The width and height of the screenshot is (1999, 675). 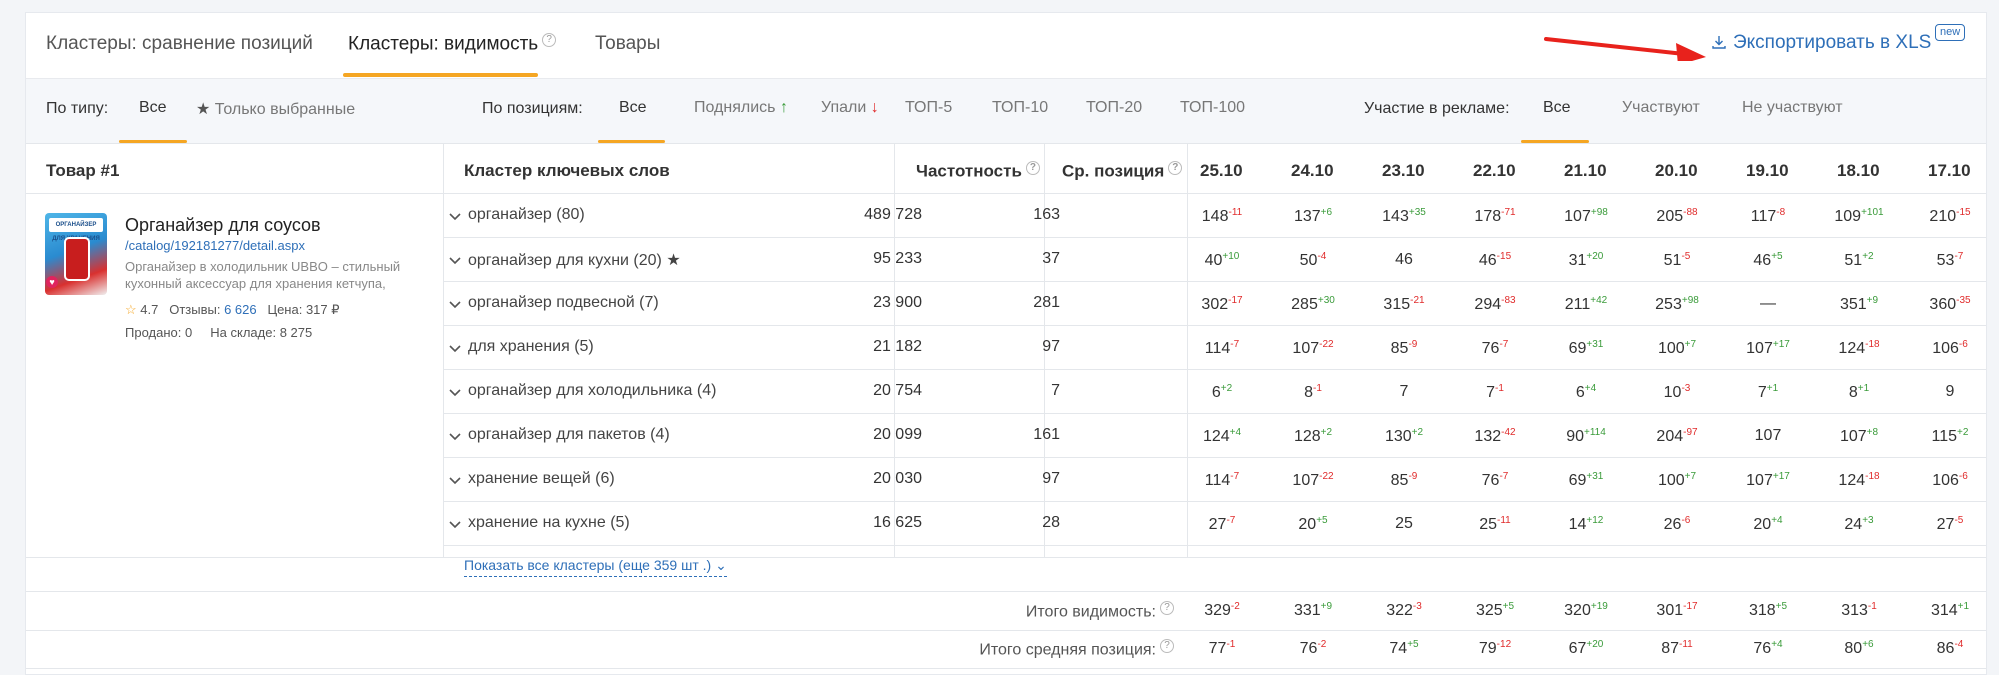 What do you see at coordinates (240, 309) in the screenshot?
I see `reviews-count: 6 626` at bounding box center [240, 309].